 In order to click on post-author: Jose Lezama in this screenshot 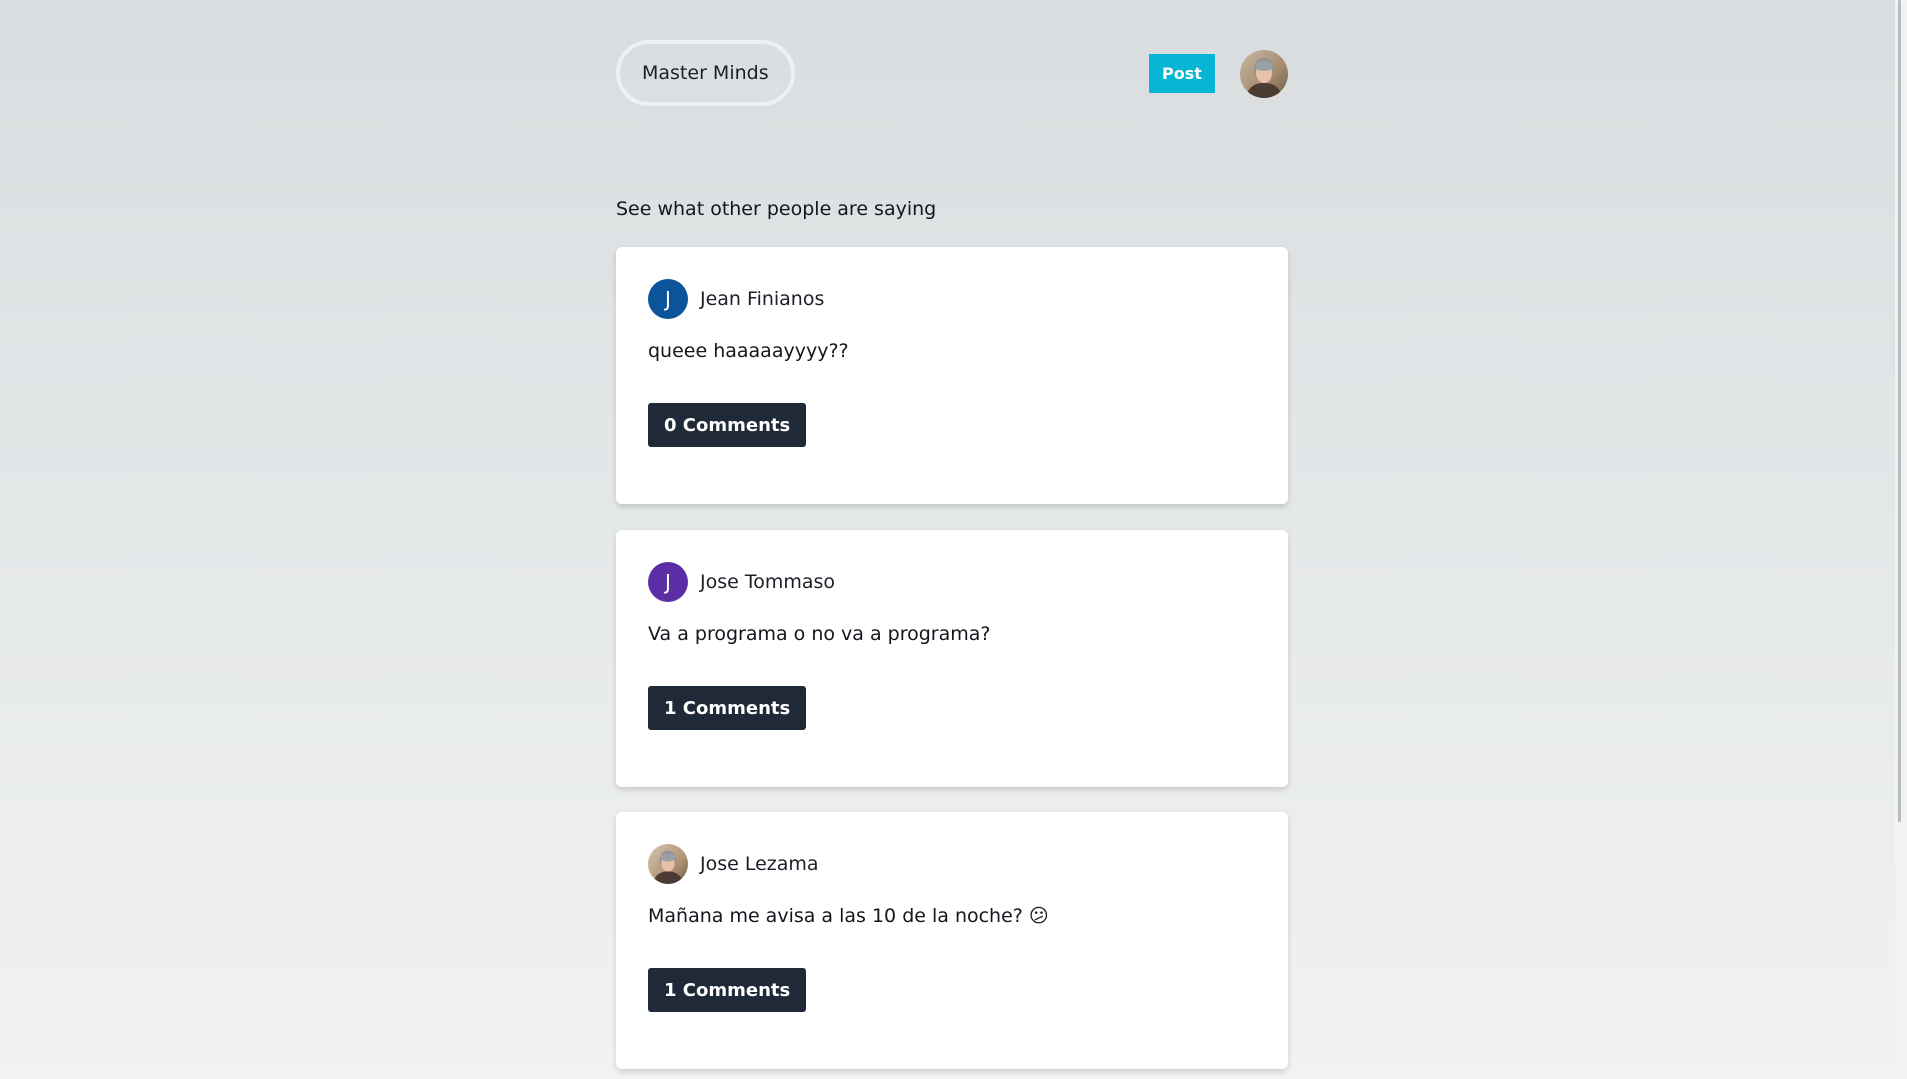, I will do `click(733, 864)`.